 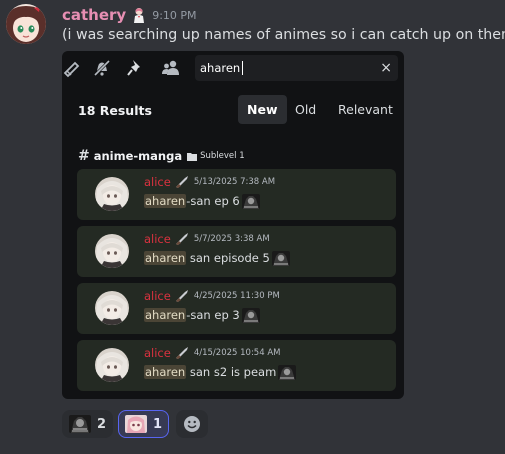 I want to click on result-text: aharen -san ep 6, so click(x=202, y=201).